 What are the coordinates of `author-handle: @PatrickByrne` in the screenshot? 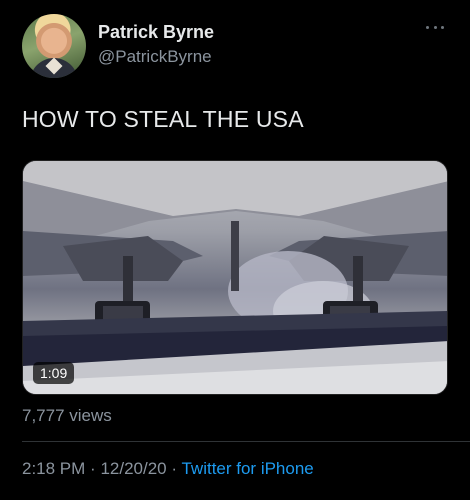 It's located at (155, 57).